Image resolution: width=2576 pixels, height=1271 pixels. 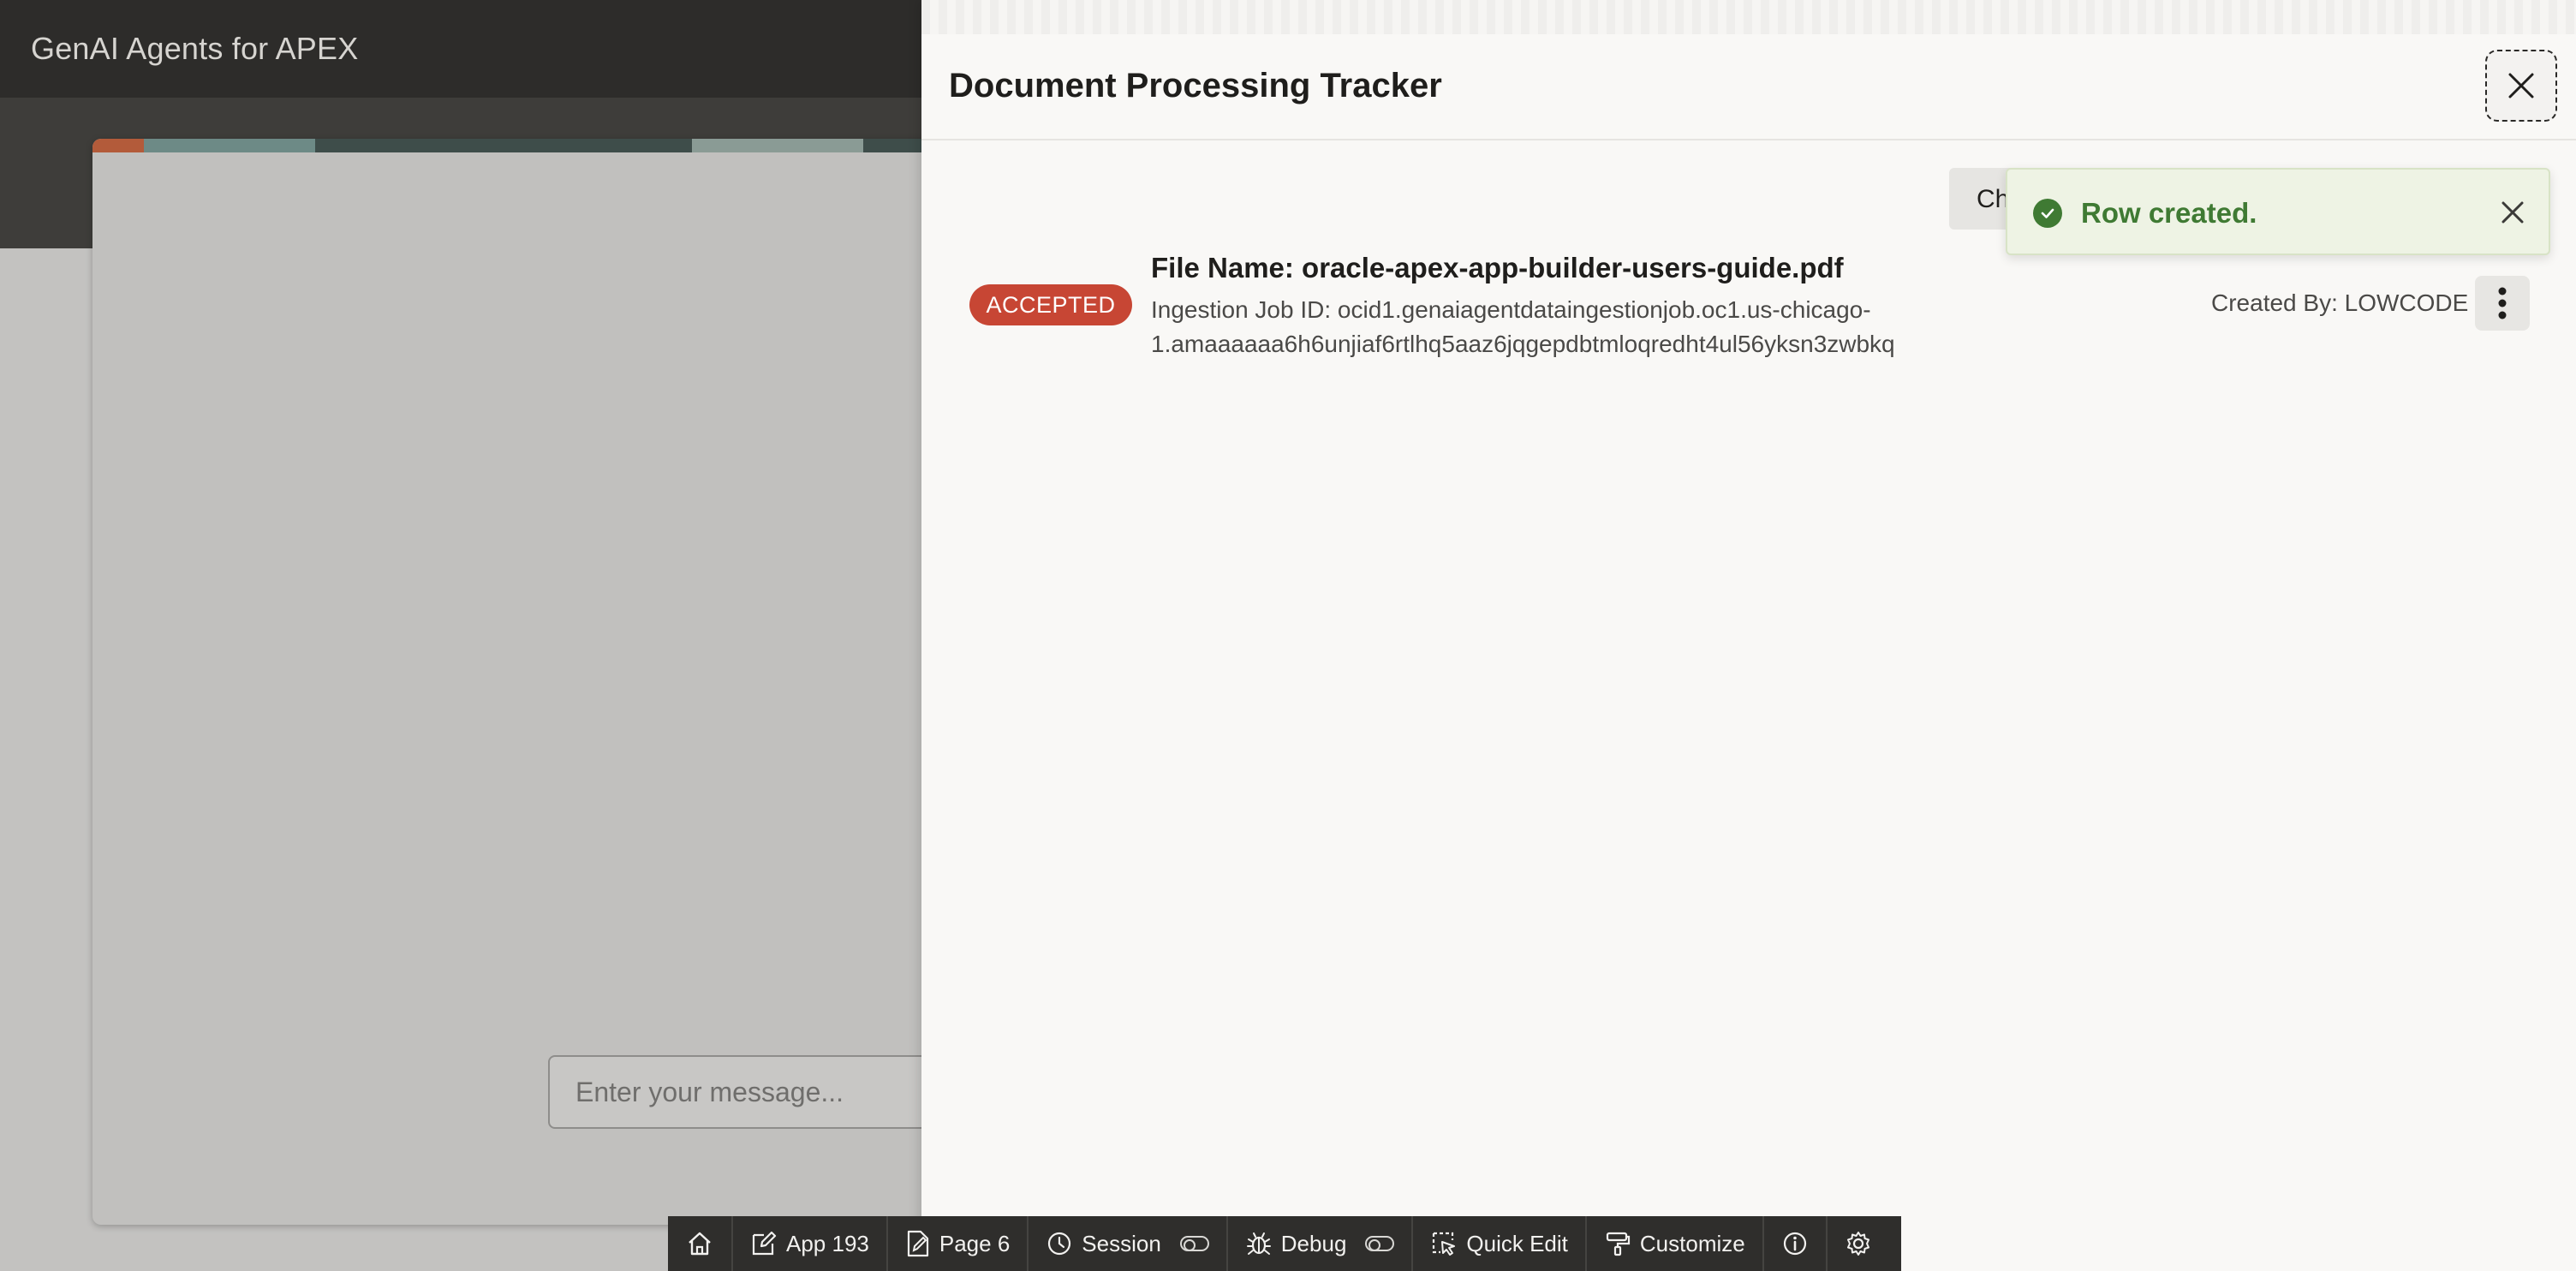 What do you see at coordinates (2169, 213) in the screenshot?
I see `toast-message: Row created.` at bounding box center [2169, 213].